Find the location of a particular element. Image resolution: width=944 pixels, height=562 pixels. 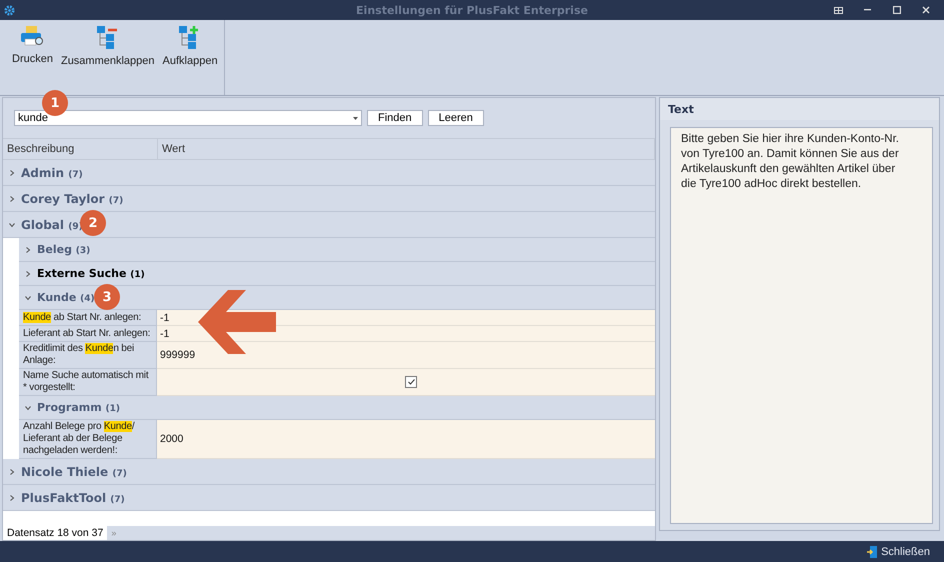

group-row: Admin (7) is located at coordinates (329, 173).